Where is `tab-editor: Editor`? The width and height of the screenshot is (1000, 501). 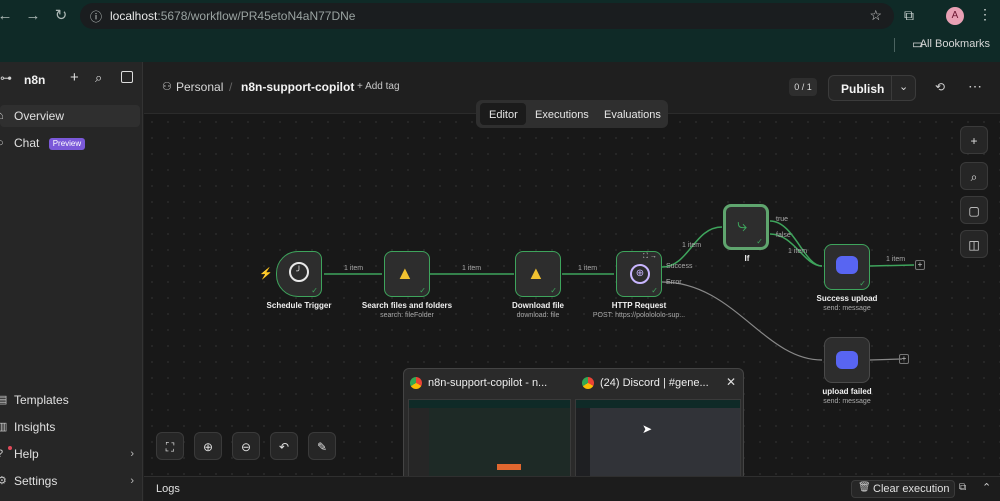 tab-editor: Editor is located at coordinates (503, 115).